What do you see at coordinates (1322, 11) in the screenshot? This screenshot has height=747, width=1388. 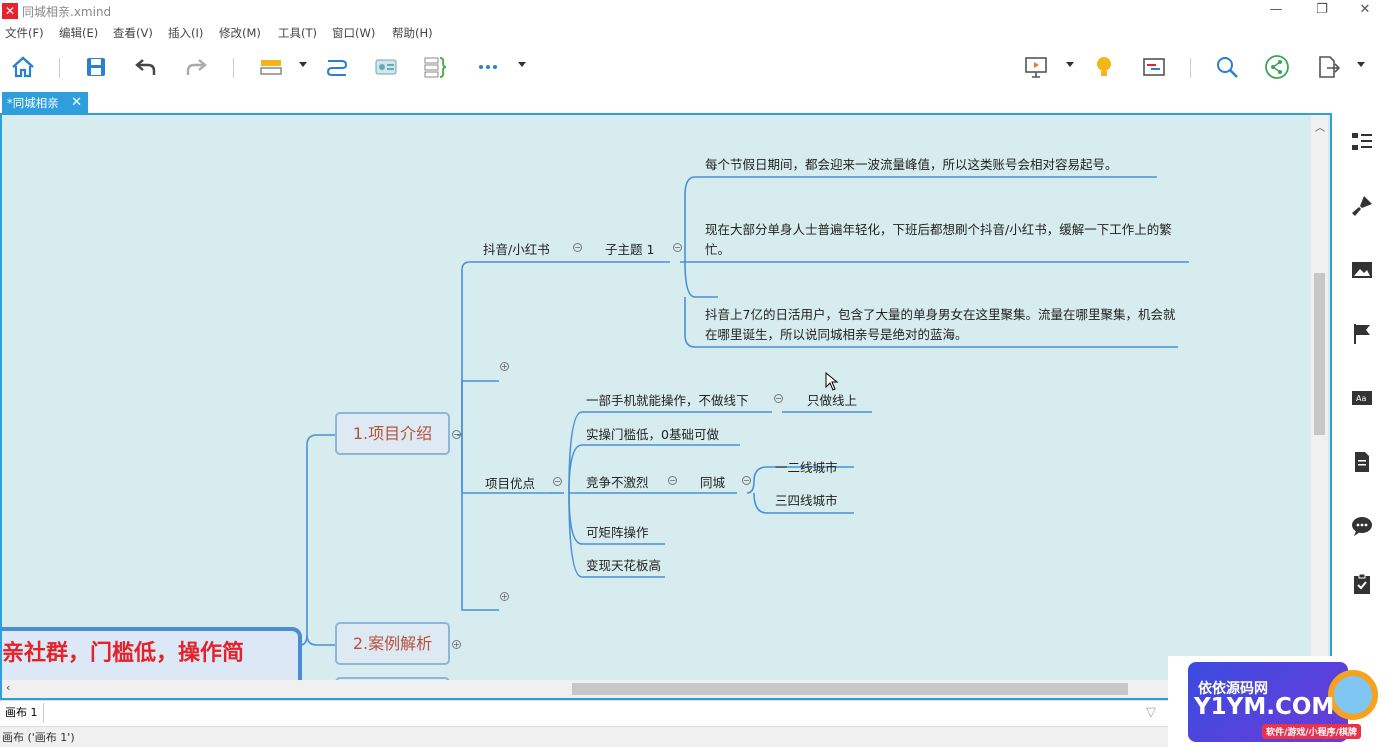 I see `restore-button: ❐` at bounding box center [1322, 11].